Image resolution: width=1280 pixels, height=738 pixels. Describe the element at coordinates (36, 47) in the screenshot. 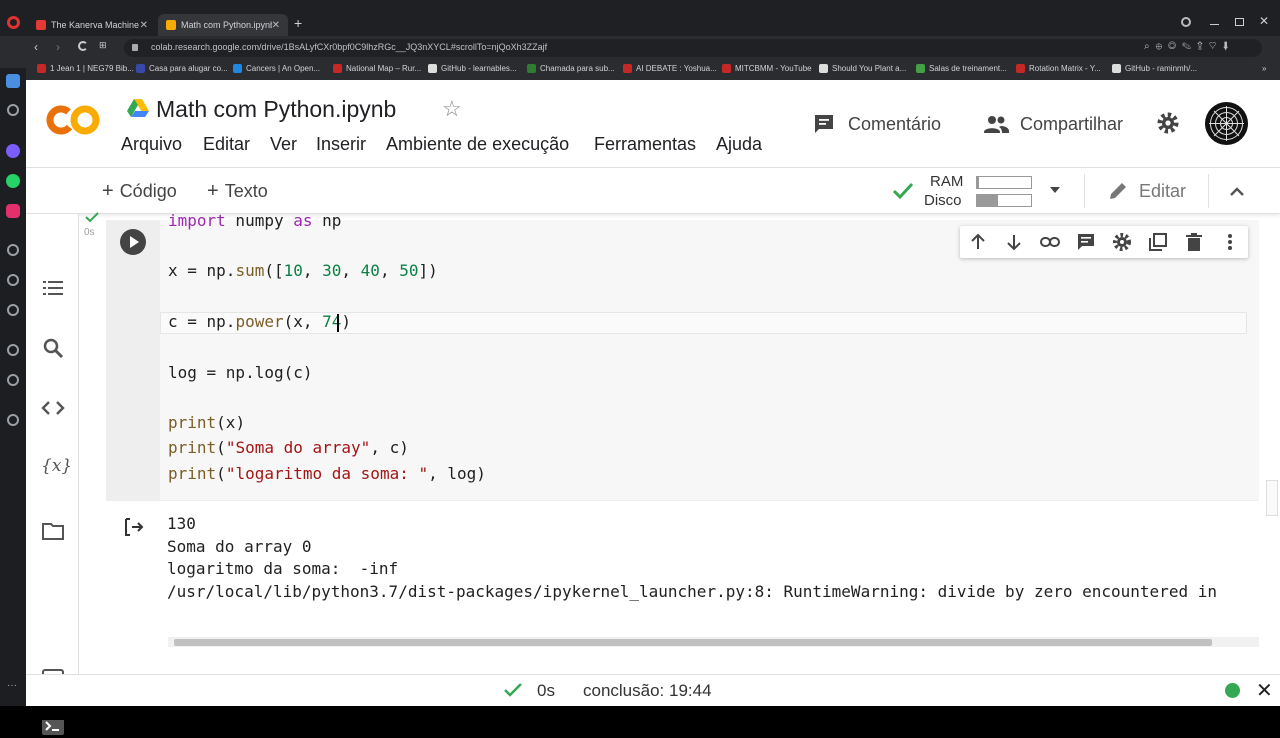

I see `back-icon: ‹` at that location.